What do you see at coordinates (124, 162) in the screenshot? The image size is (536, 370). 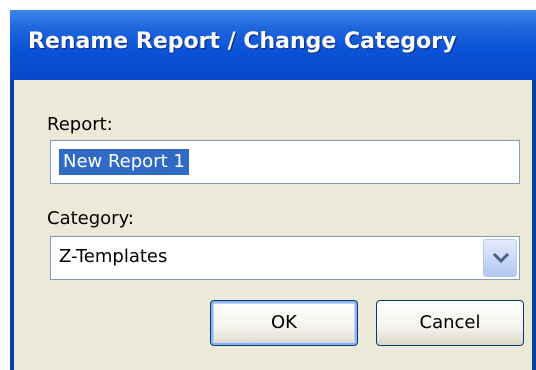 I see `report-name-value: New Report 1` at bounding box center [124, 162].